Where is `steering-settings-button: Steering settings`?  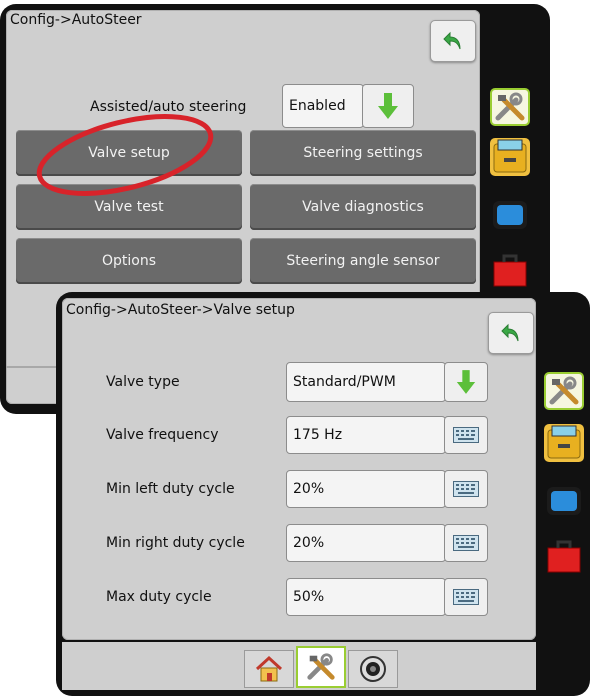 steering-settings-button: Steering settings is located at coordinates (363, 153).